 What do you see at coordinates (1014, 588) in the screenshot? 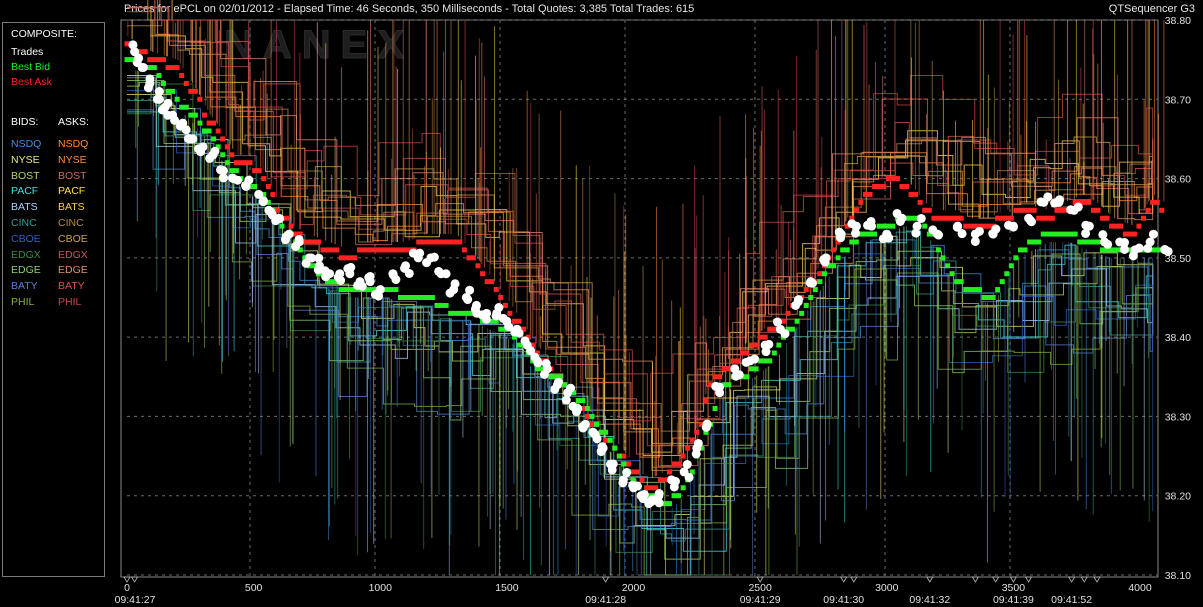
I see `x-tick-label: 3500` at bounding box center [1014, 588].